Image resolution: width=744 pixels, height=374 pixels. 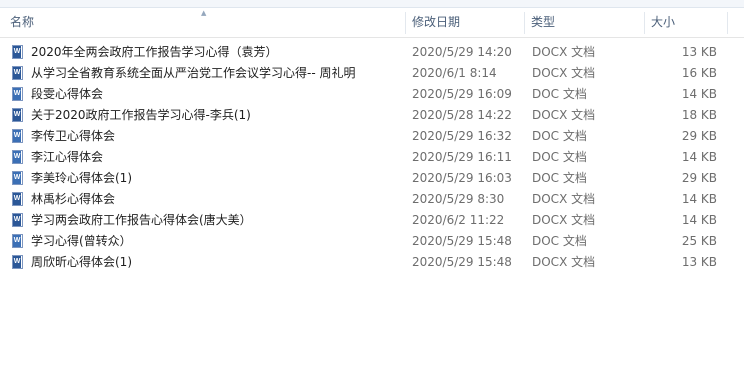 What do you see at coordinates (67, 94) in the screenshot?
I see `file-name: 段雯心得体会` at bounding box center [67, 94].